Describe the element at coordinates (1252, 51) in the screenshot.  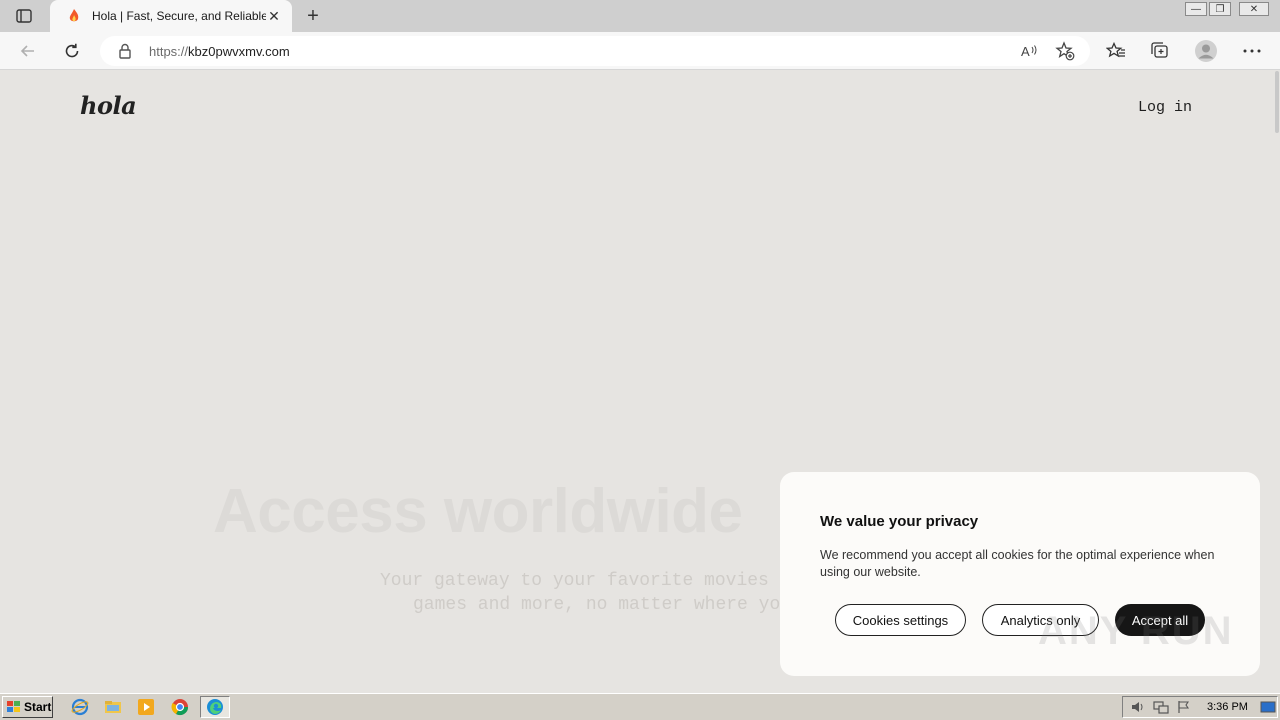
I see `more-icon` at that location.